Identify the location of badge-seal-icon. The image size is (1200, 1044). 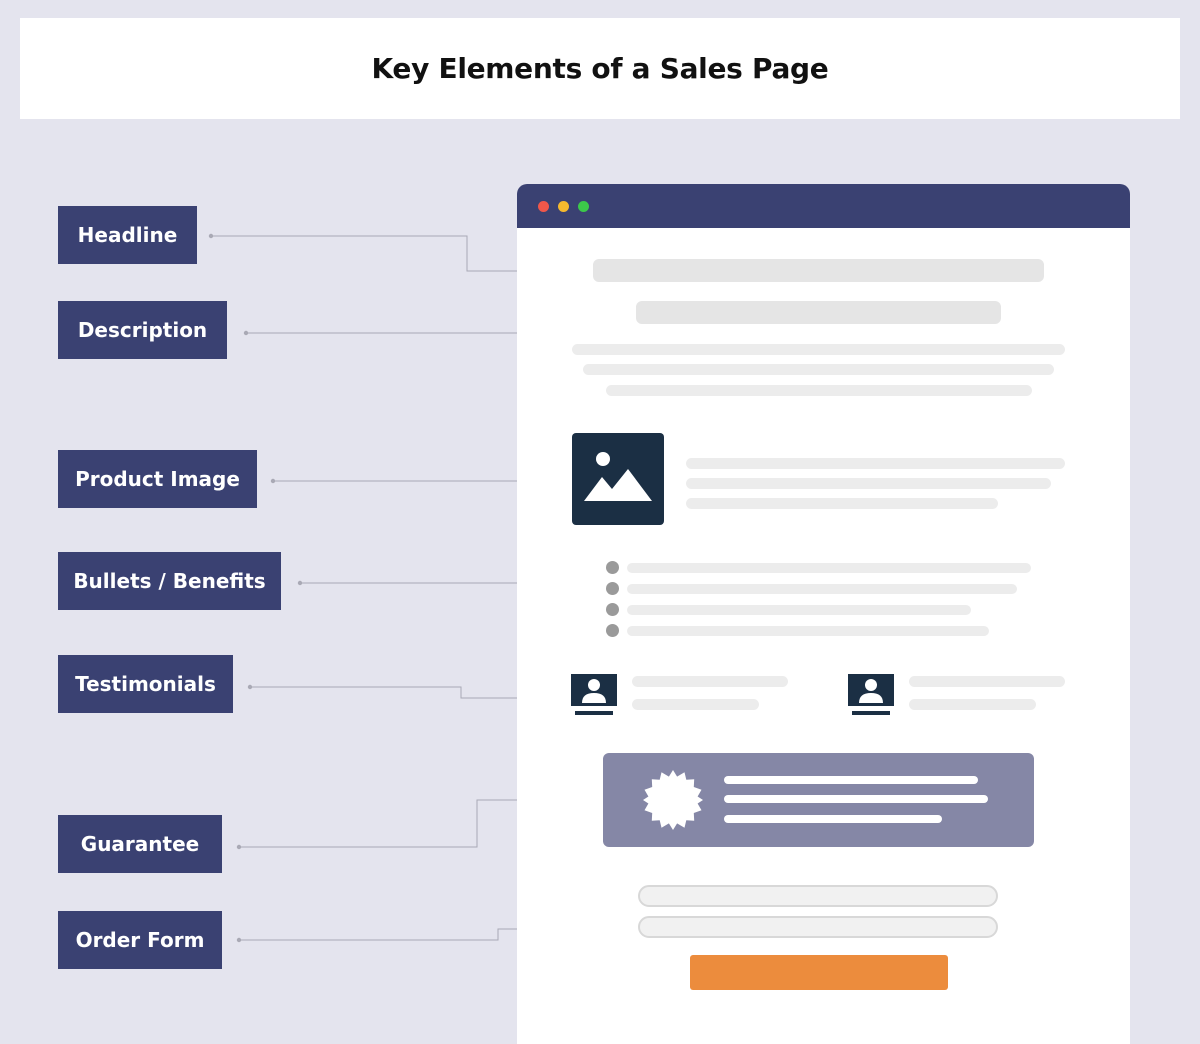
(673, 800).